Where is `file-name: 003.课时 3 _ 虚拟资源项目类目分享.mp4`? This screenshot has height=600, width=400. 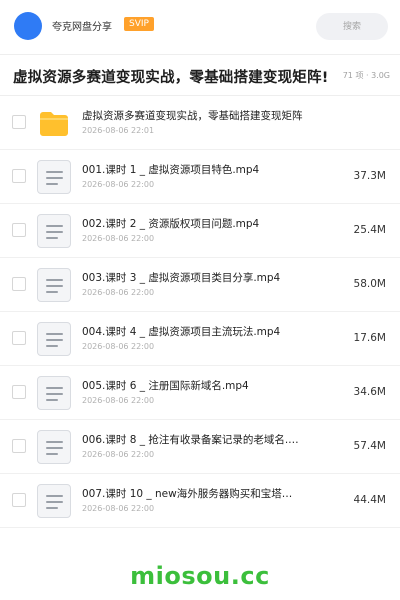
file-name: 003.课时 3 _ 虚拟资源项目类目分享.mp4 is located at coordinates (181, 278).